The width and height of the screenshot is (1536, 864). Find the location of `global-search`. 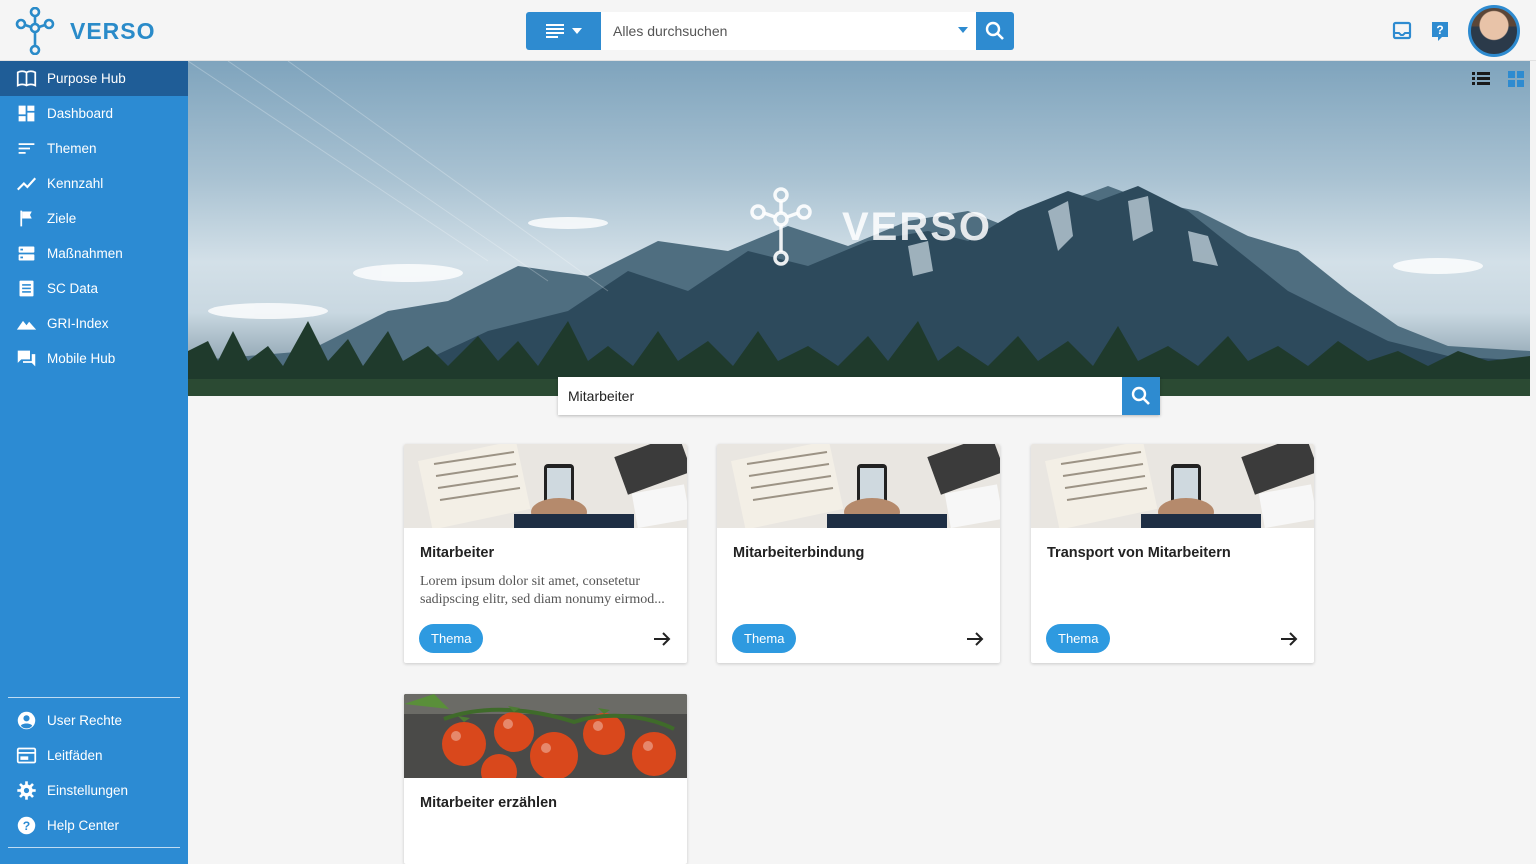

global-search is located at coordinates (770, 31).